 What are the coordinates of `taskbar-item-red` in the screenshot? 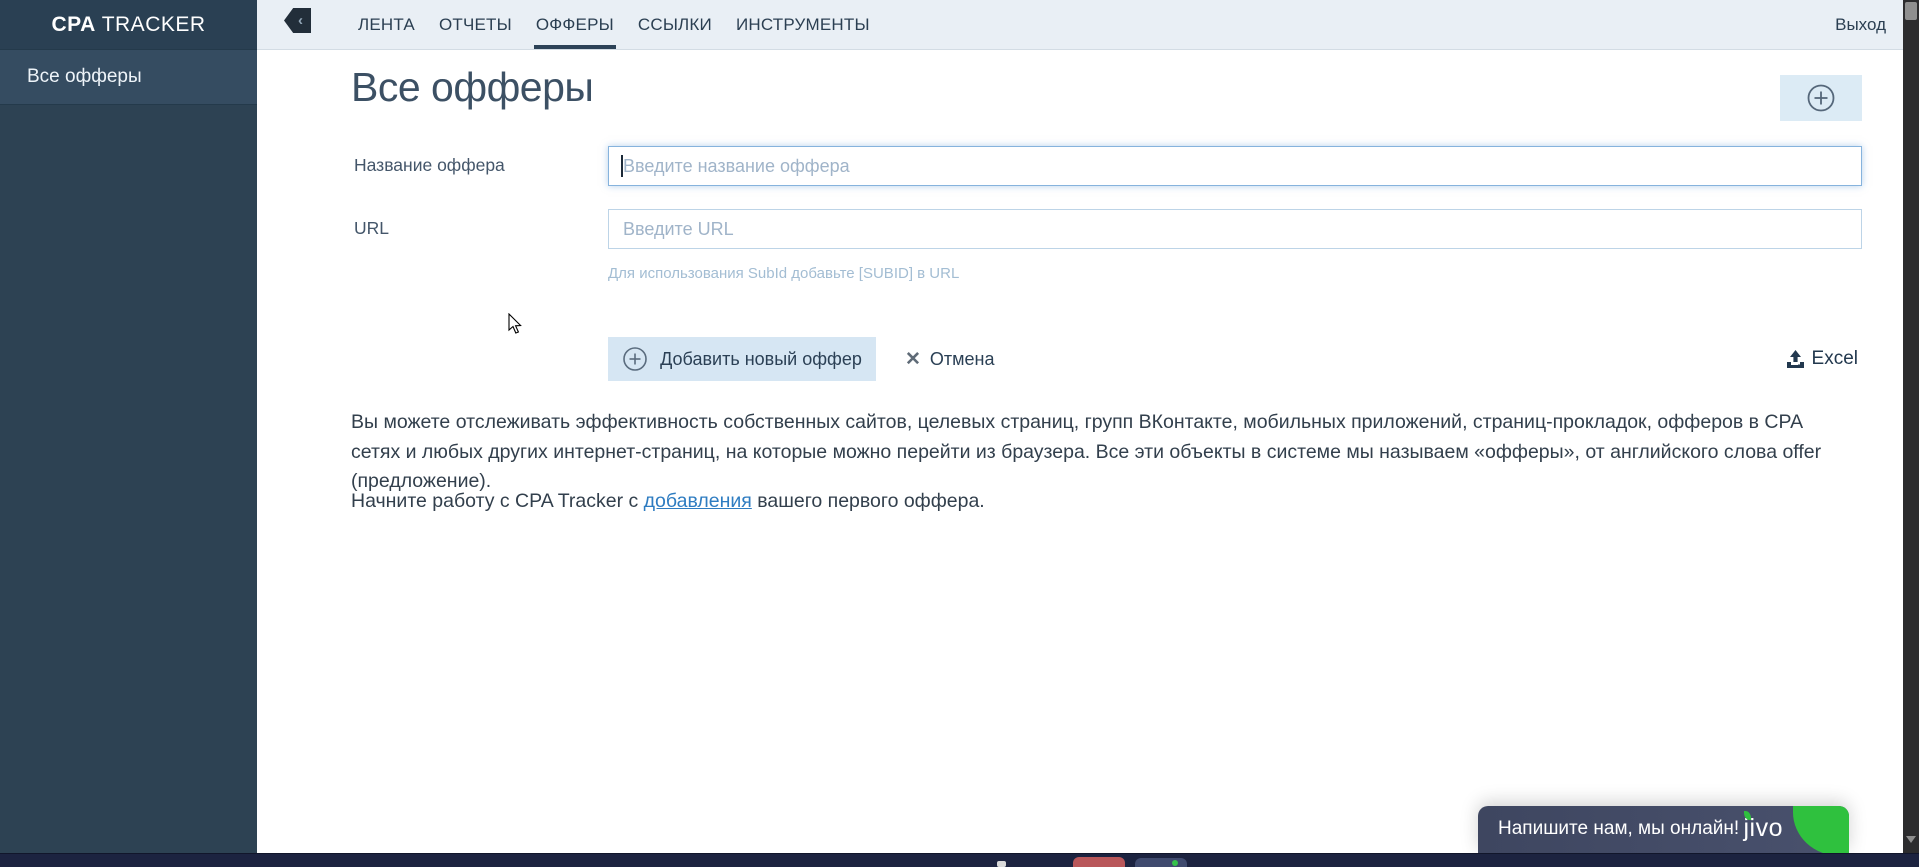 It's located at (1099, 862).